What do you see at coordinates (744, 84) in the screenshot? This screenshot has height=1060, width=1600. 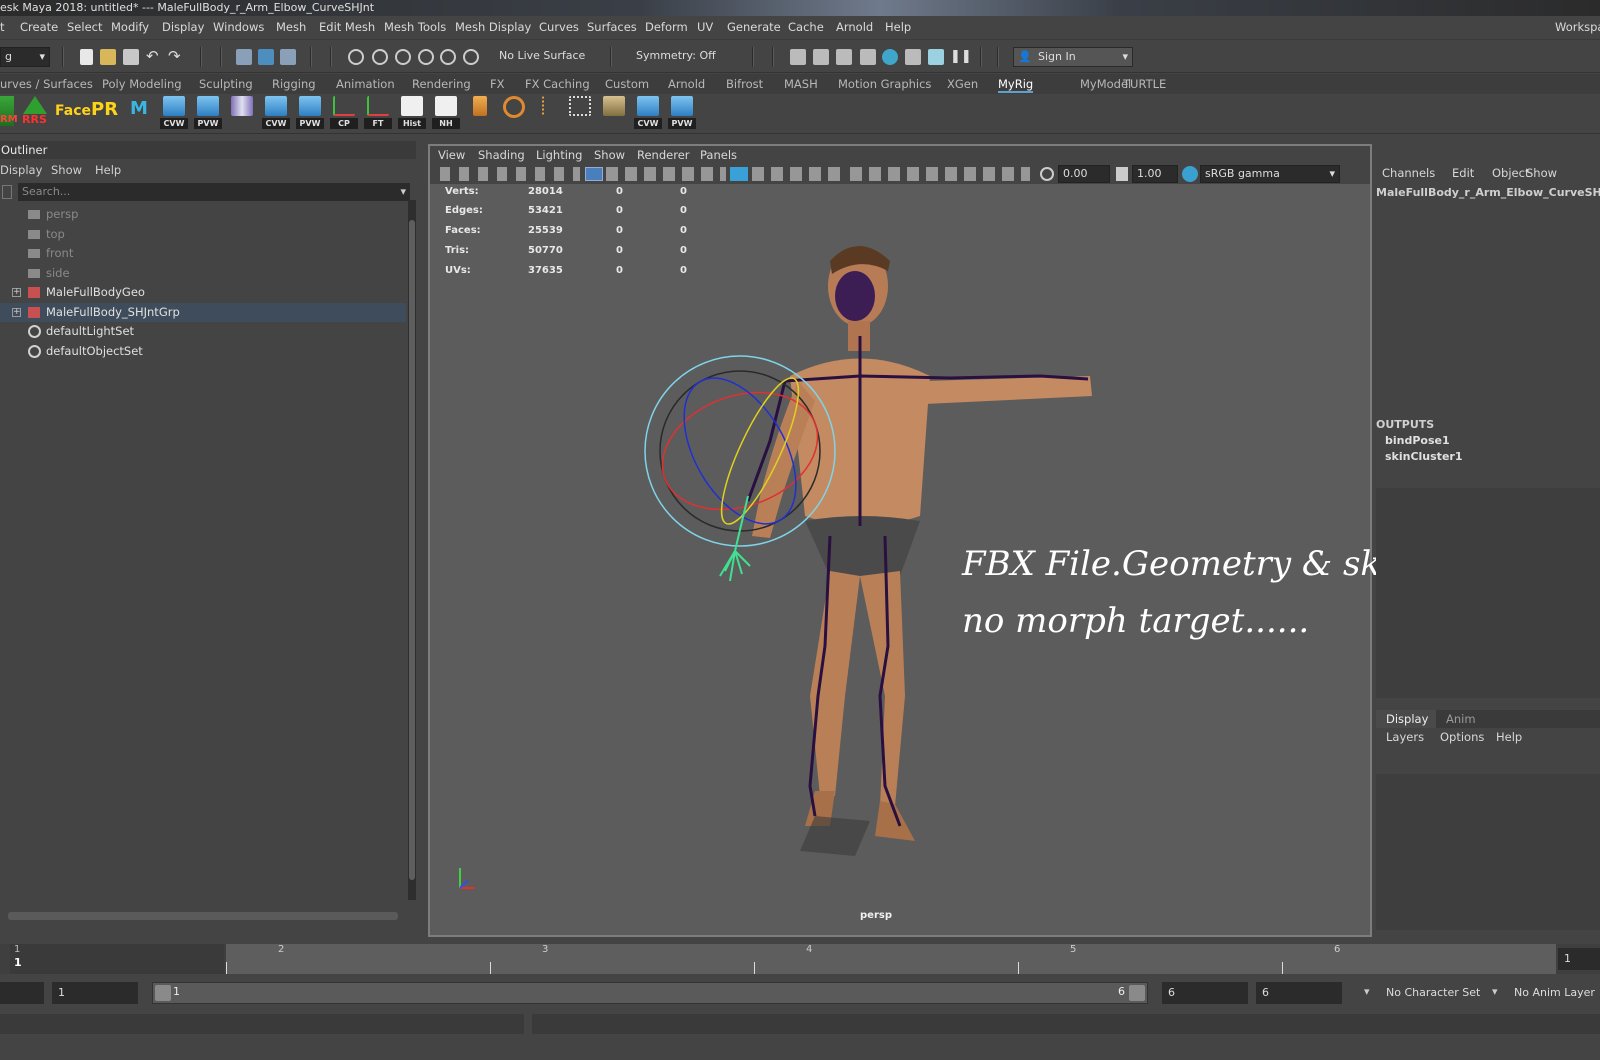 I see `tab-bifrost: Bifrost` at bounding box center [744, 84].